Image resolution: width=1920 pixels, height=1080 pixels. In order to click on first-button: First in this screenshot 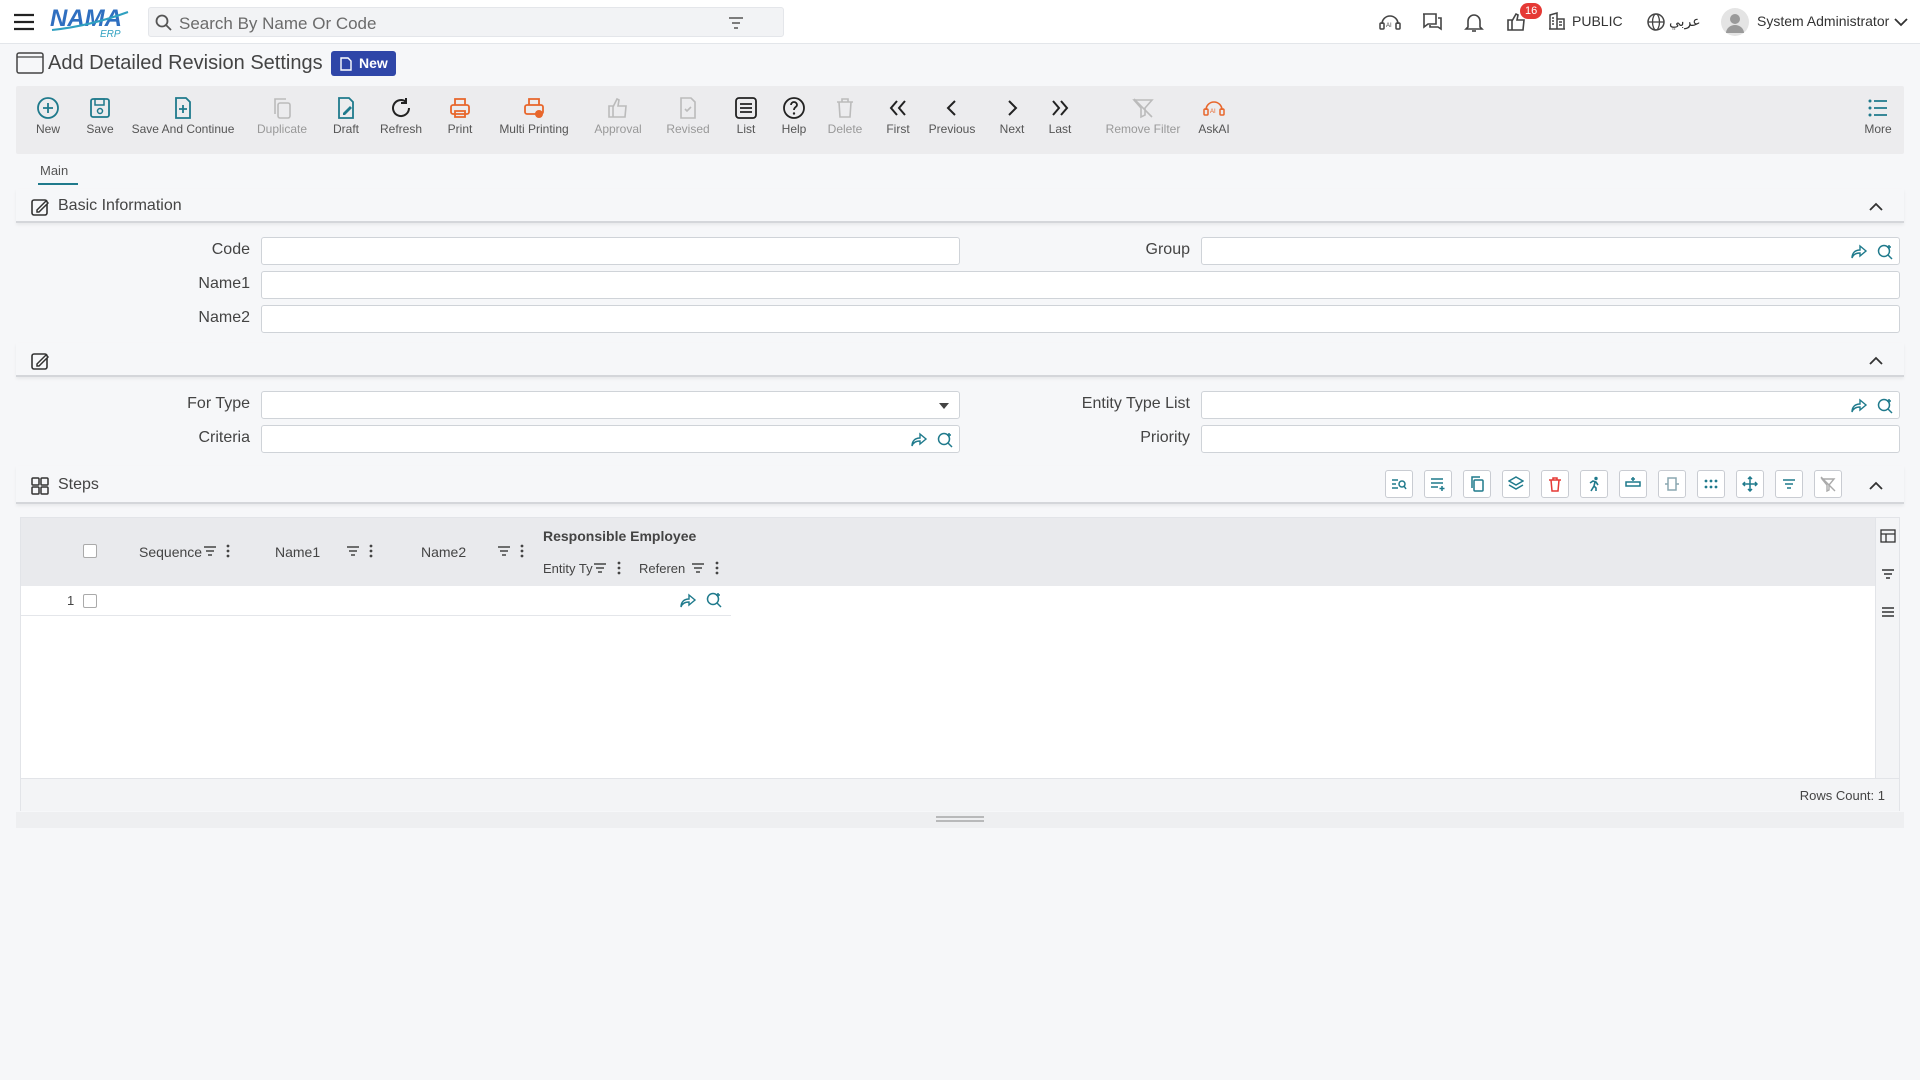, I will do `click(898, 120)`.